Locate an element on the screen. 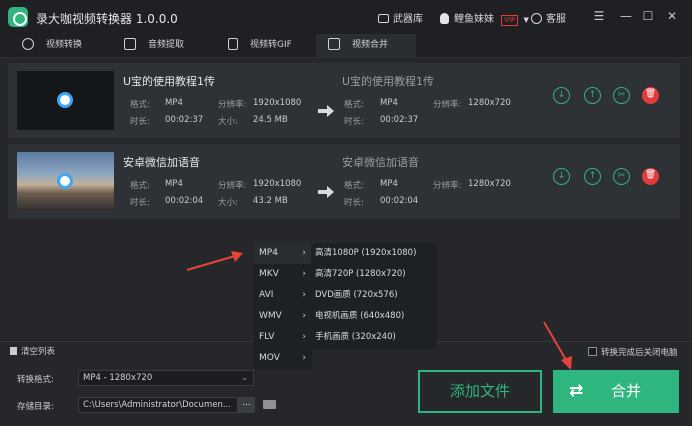 The width and height of the screenshot is (692, 426). chevron-down-icon: ⌄ is located at coordinates (244, 377).